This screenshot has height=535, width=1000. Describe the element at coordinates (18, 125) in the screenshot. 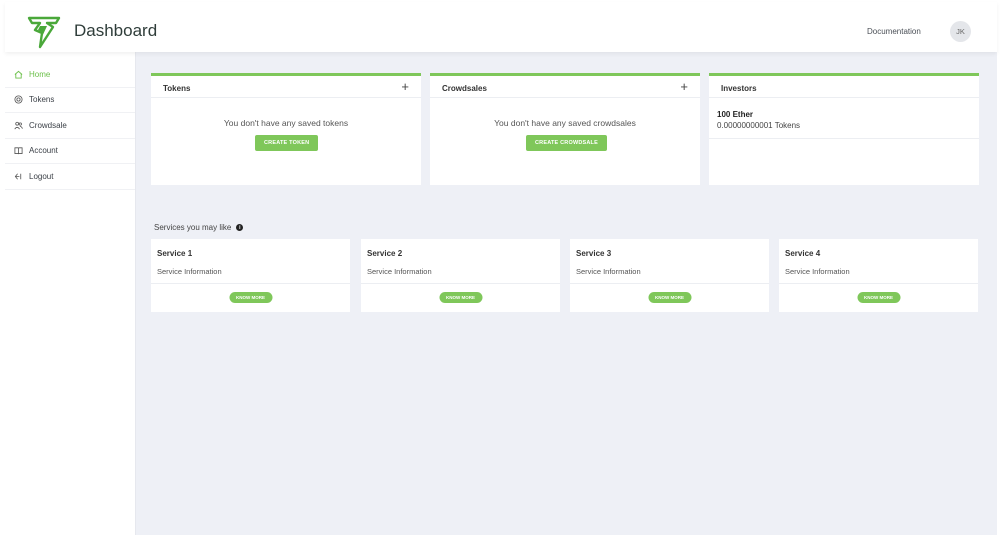

I see `users-icon` at that location.